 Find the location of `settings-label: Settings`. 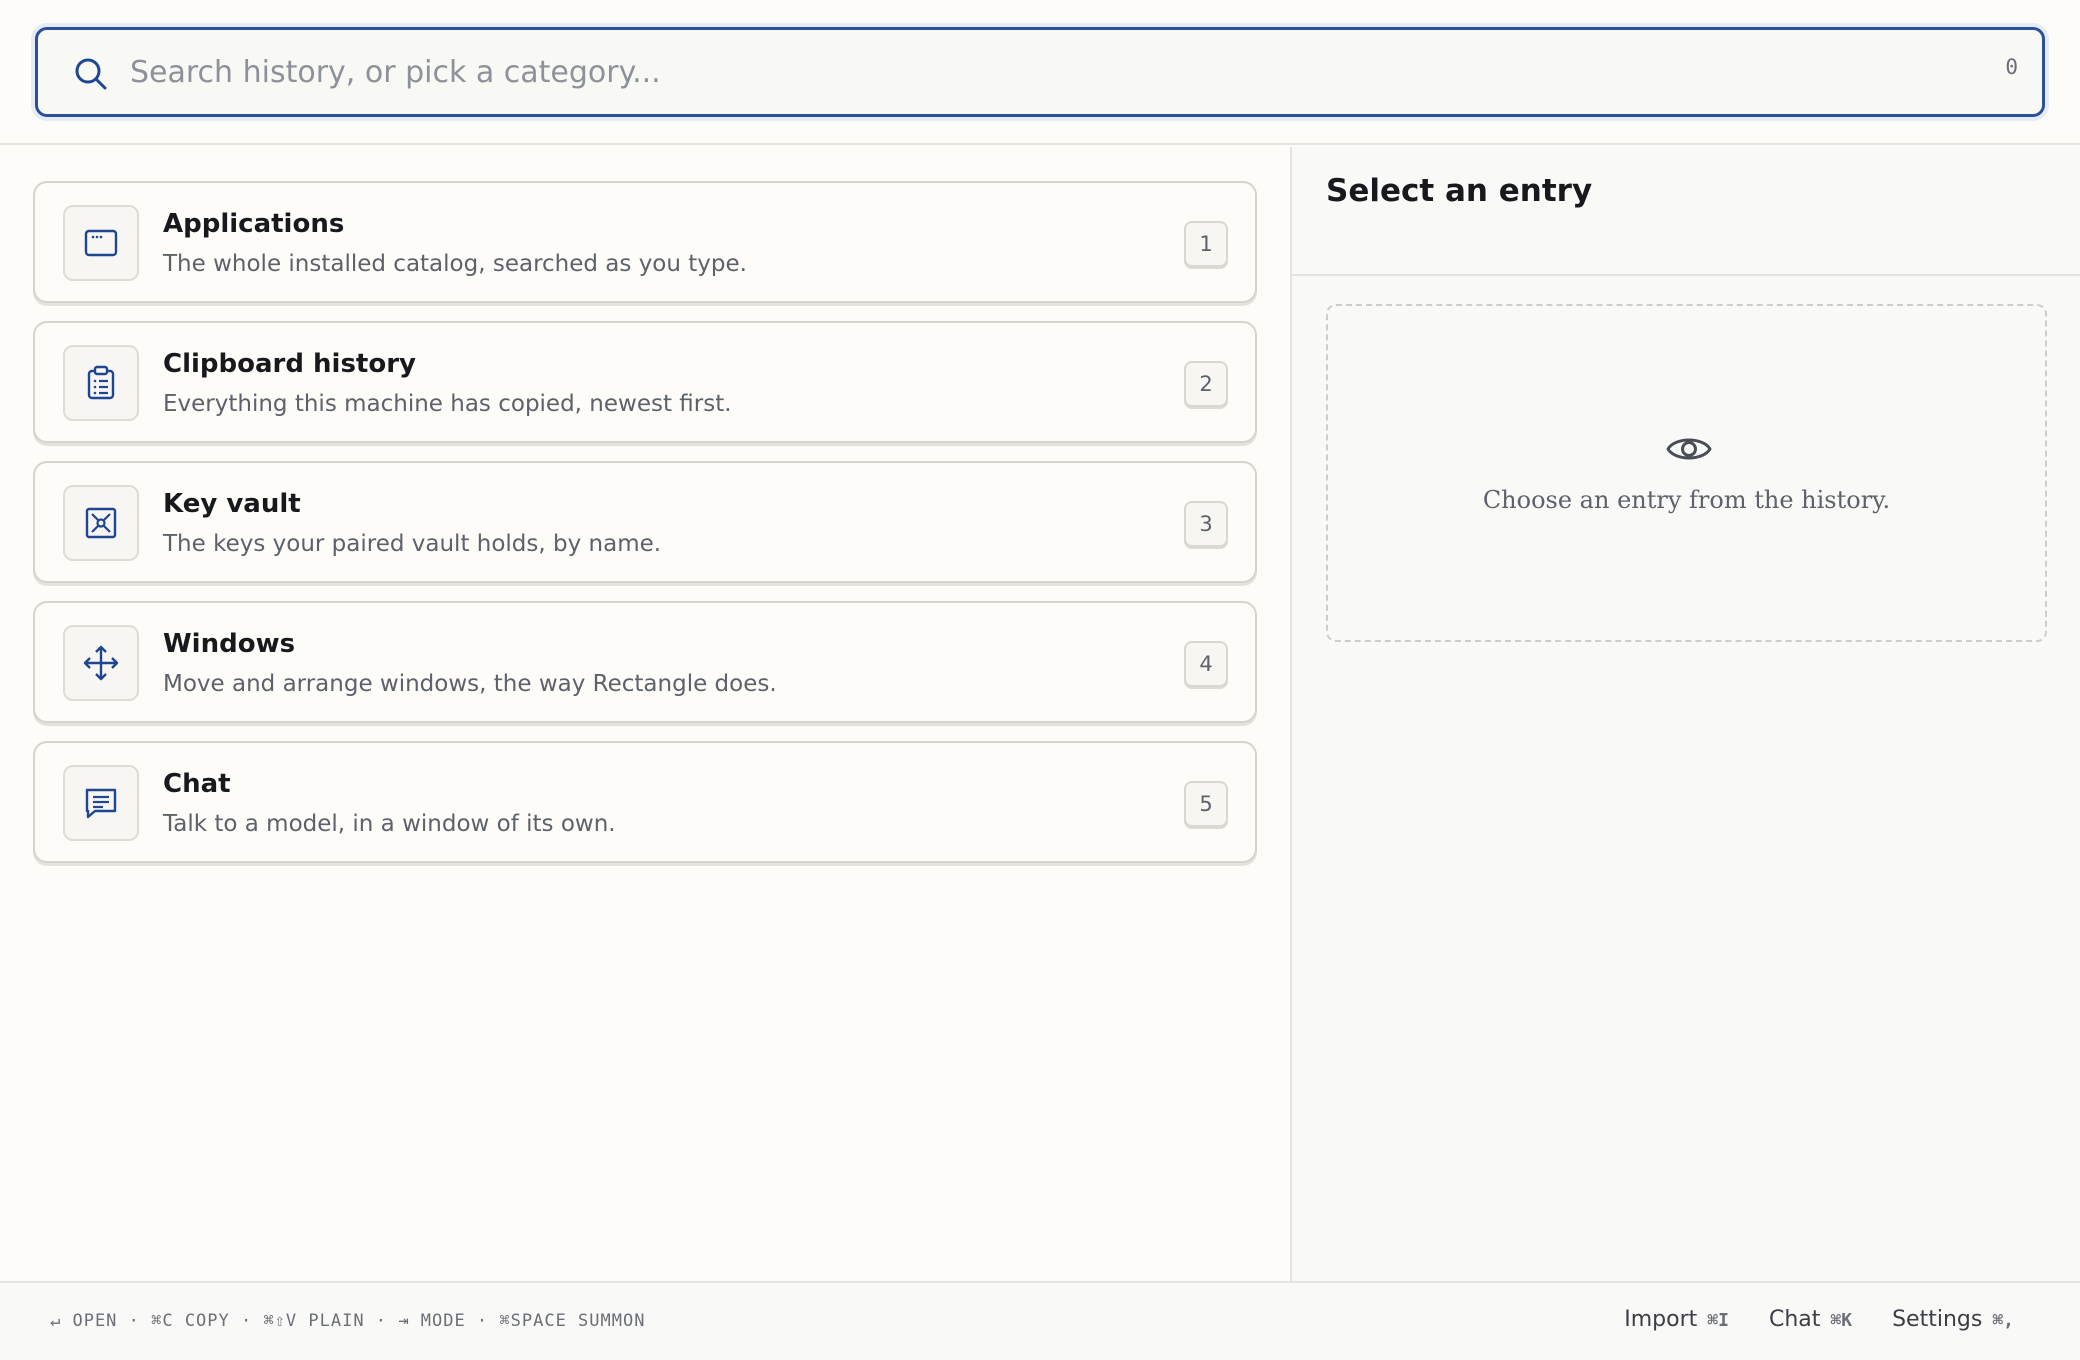

settings-label: Settings is located at coordinates (1937, 1319).